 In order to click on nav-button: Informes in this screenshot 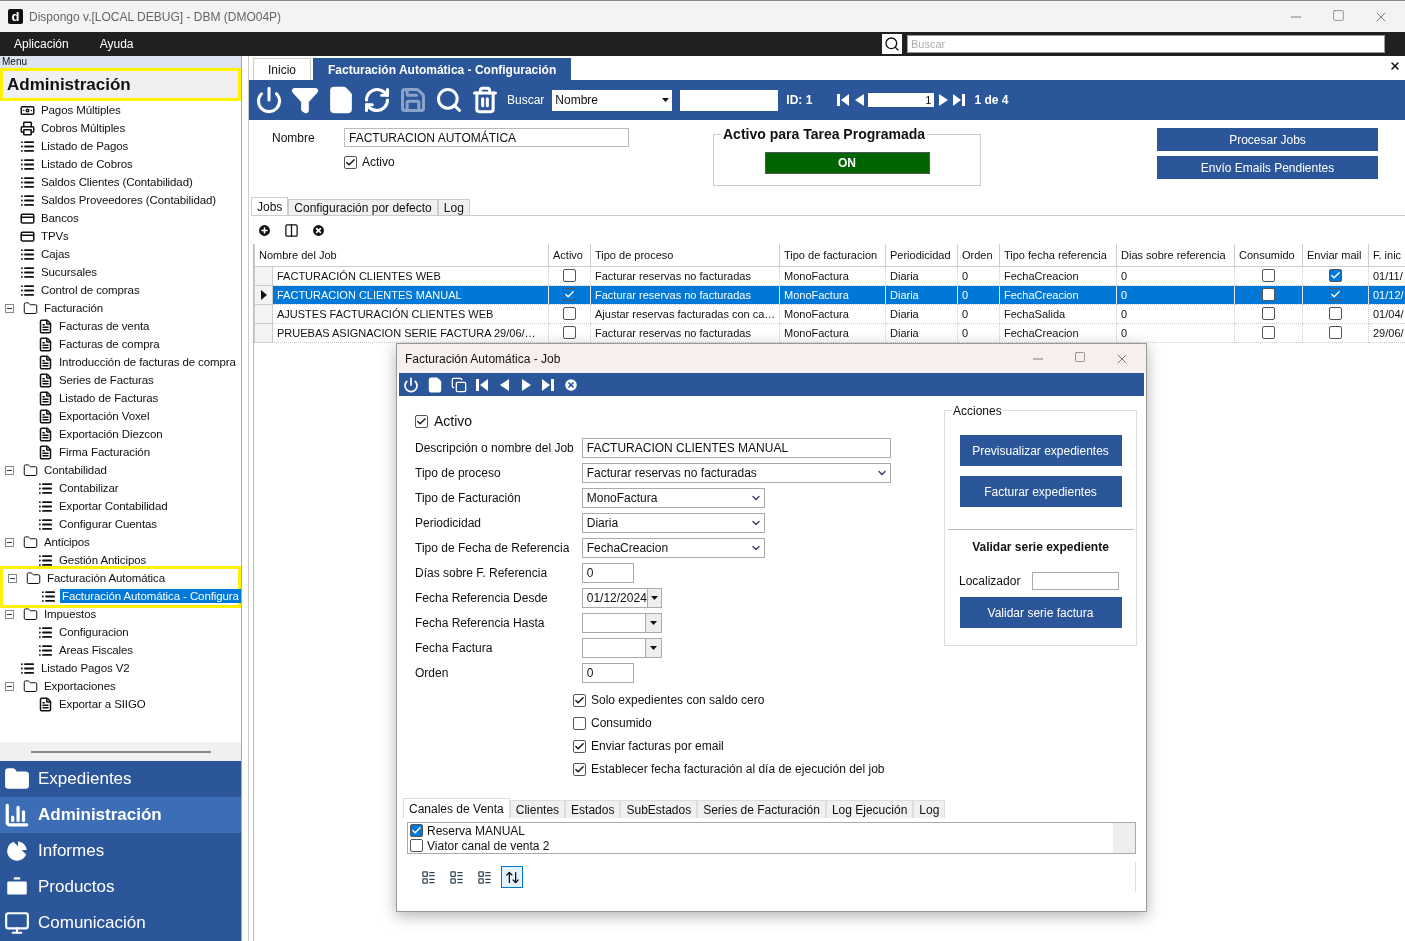, I will do `click(120, 851)`.